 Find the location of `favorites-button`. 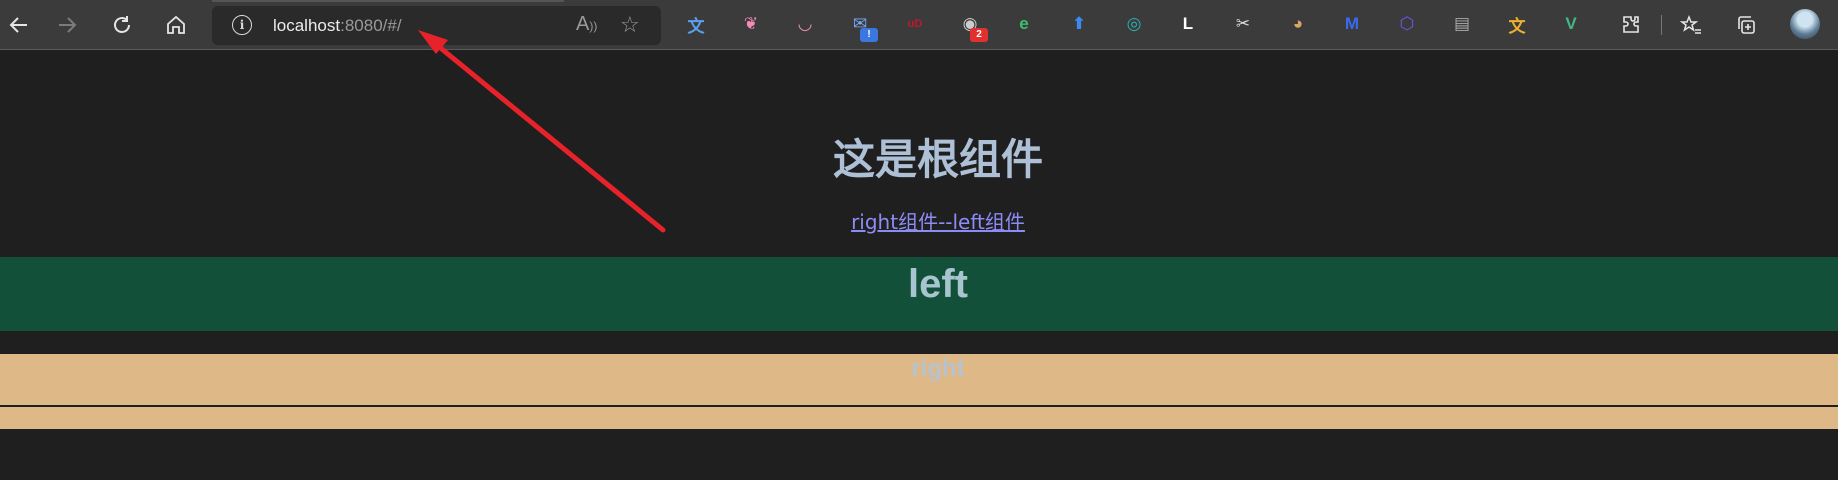

favorites-button is located at coordinates (1691, 25).